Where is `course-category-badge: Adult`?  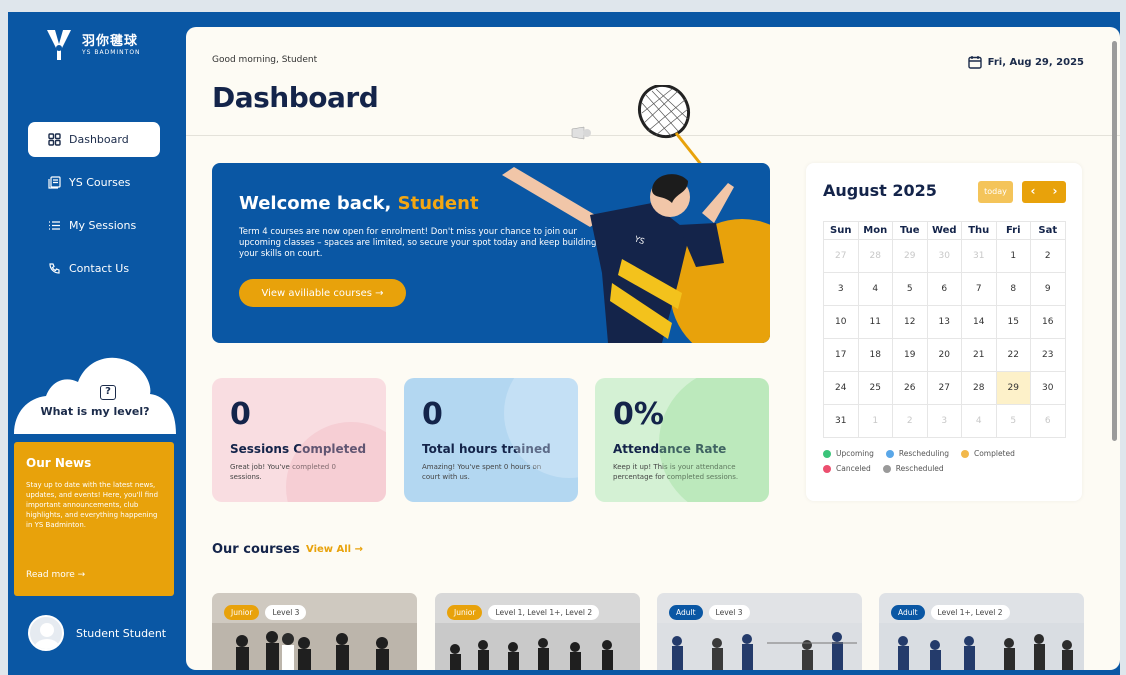
course-category-badge: Adult is located at coordinates (908, 612).